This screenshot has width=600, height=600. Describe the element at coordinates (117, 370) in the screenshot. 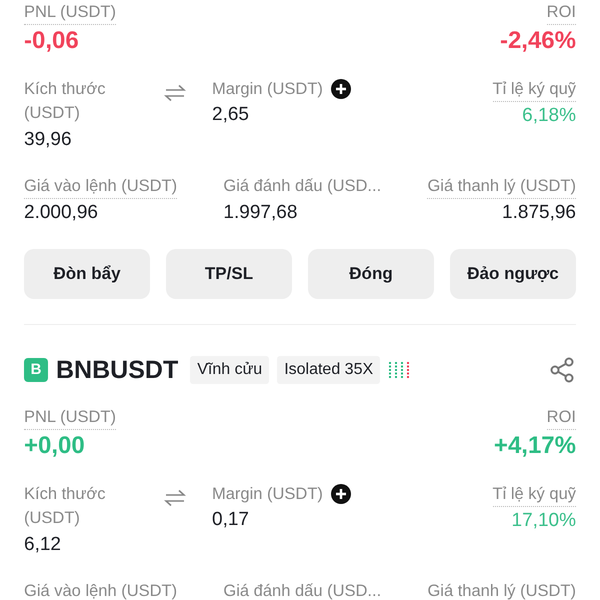

I see `symbol-name: BNBUSDT` at that location.